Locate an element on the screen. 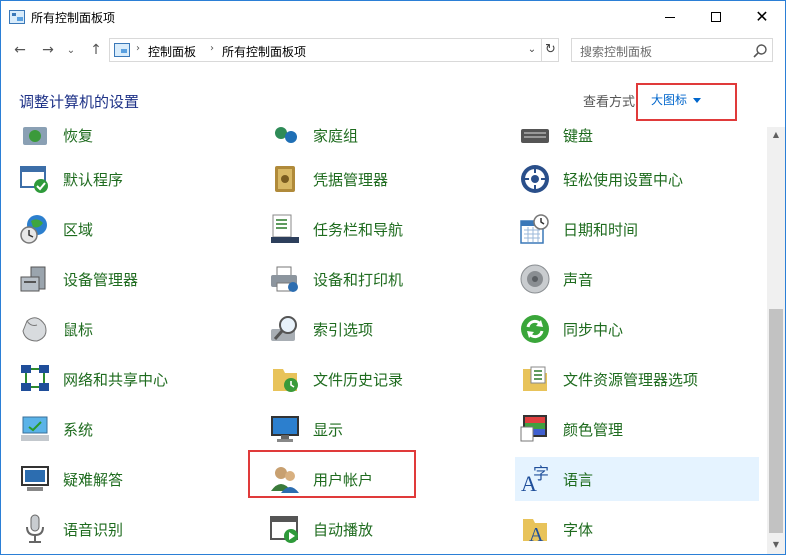 The height and width of the screenshot is (555, 786). arrow-right-icon: → is located at coordinates (48, 50).